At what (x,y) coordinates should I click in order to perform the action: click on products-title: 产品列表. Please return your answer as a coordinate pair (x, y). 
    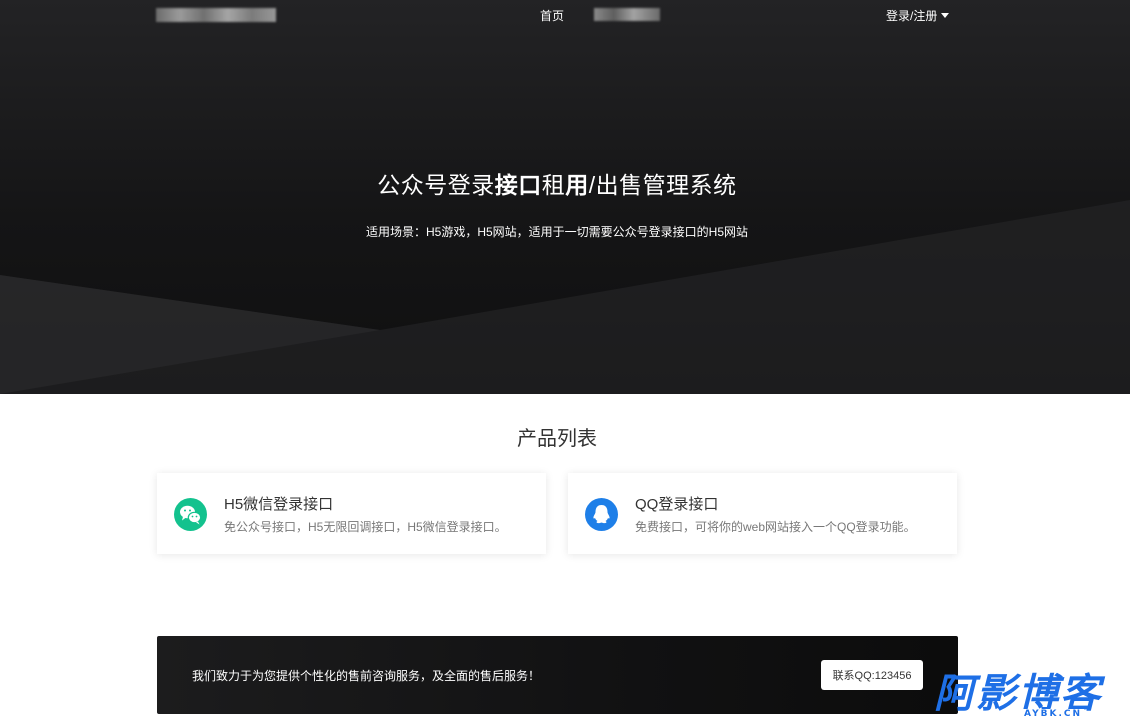
    Looking at the image, I should click on (557, 439).